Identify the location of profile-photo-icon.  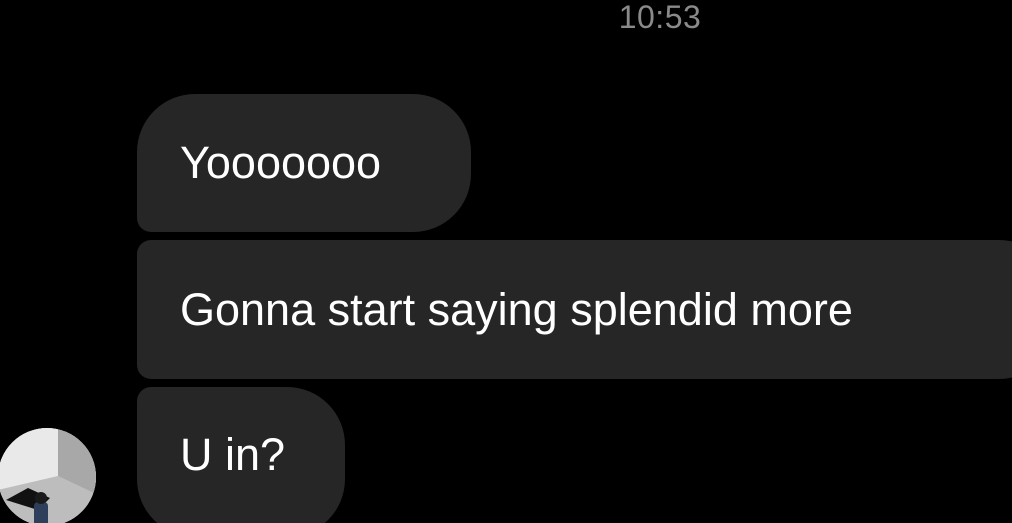
(48, 475).